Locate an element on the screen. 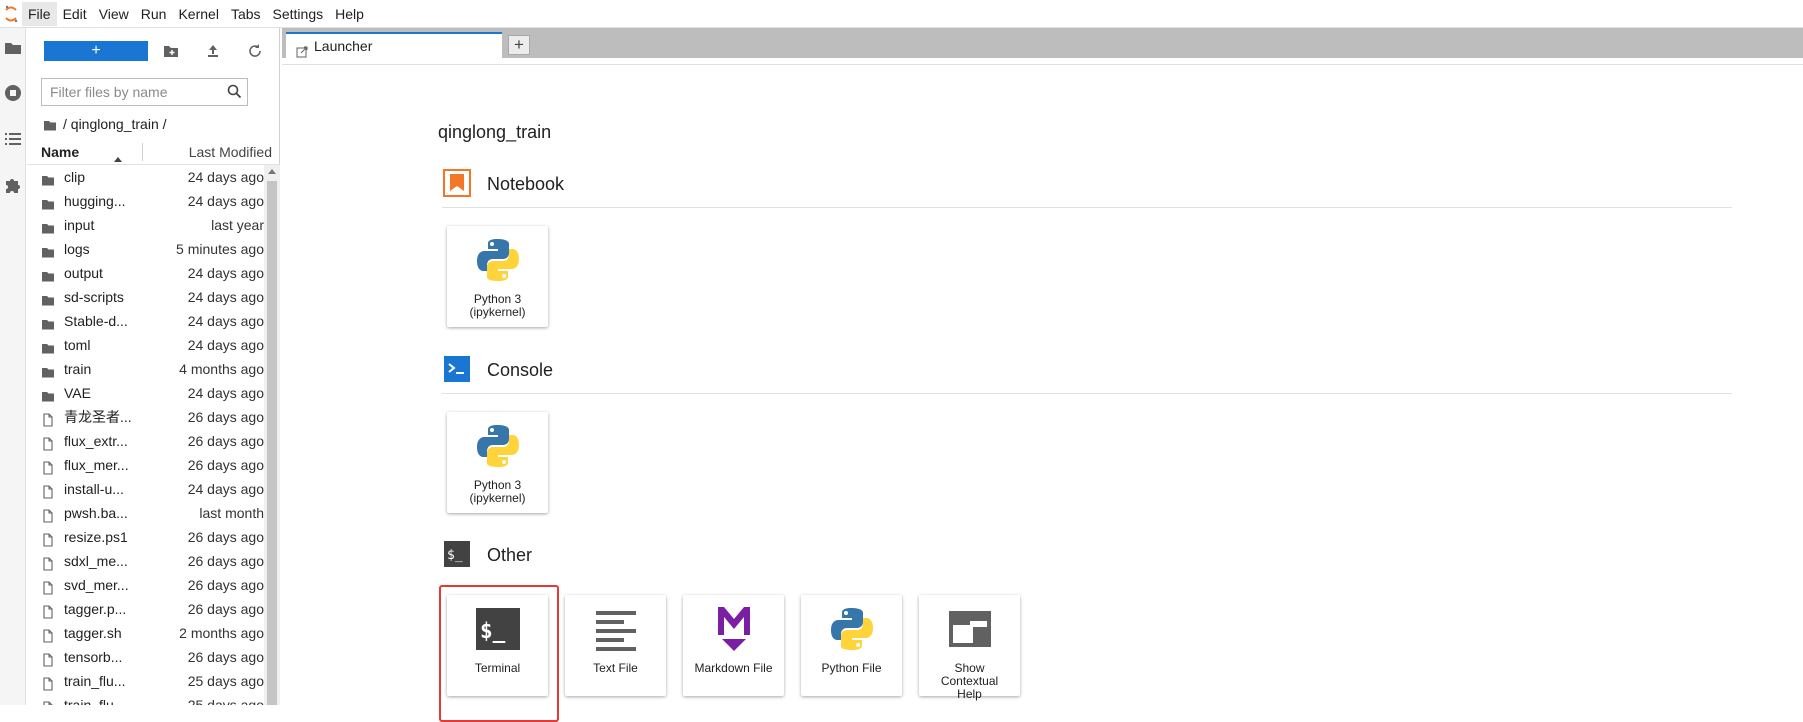 The image size is (1803, 722). python-logo-icon is located at coordinates (498, 260).